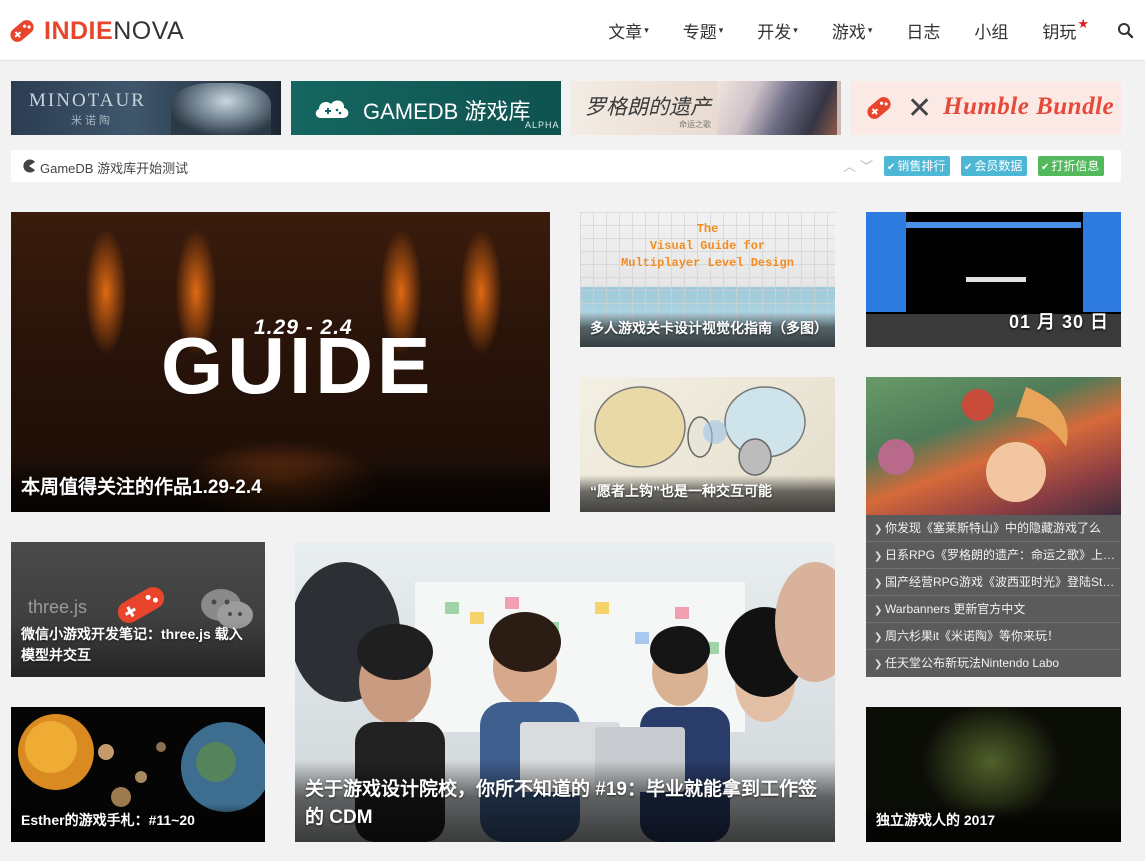  Describe the element at coordinates (921, 166) in the screenshot. I see `button-label: 销售排行` at that location.